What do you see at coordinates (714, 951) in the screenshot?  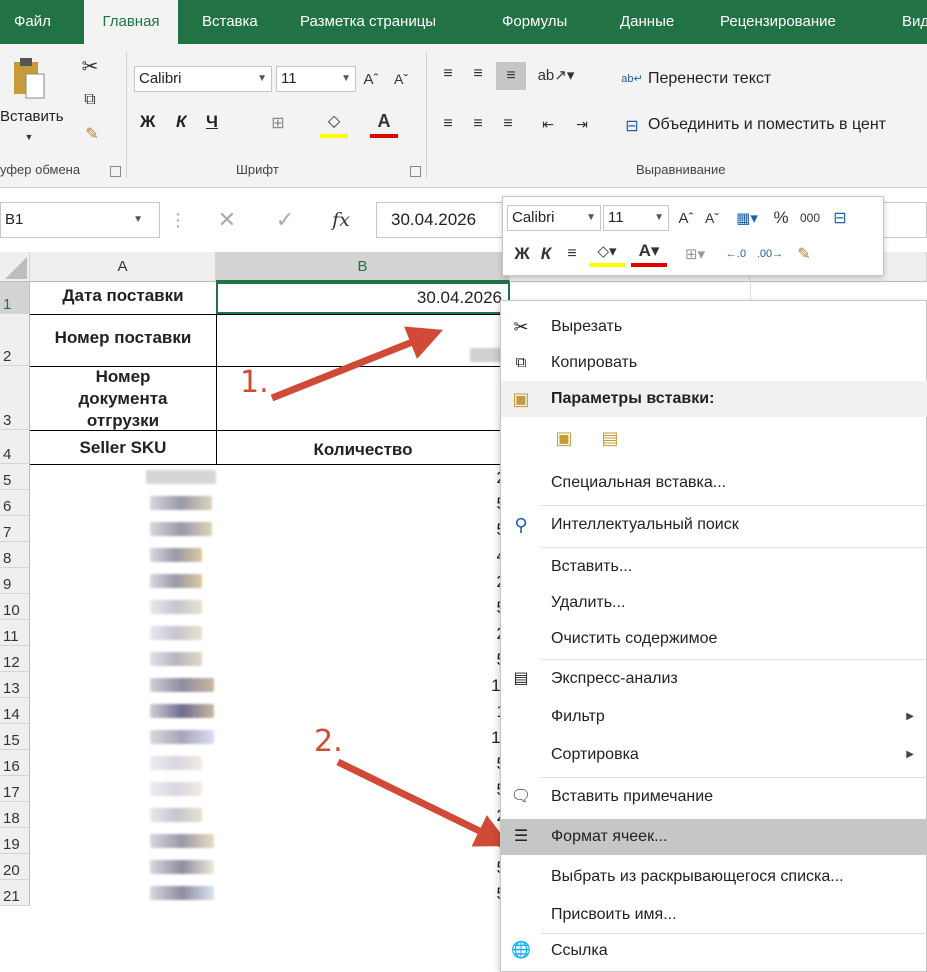 I see `menu-item-link: 🌐 Ссылка` at bounding box center [714, 951].